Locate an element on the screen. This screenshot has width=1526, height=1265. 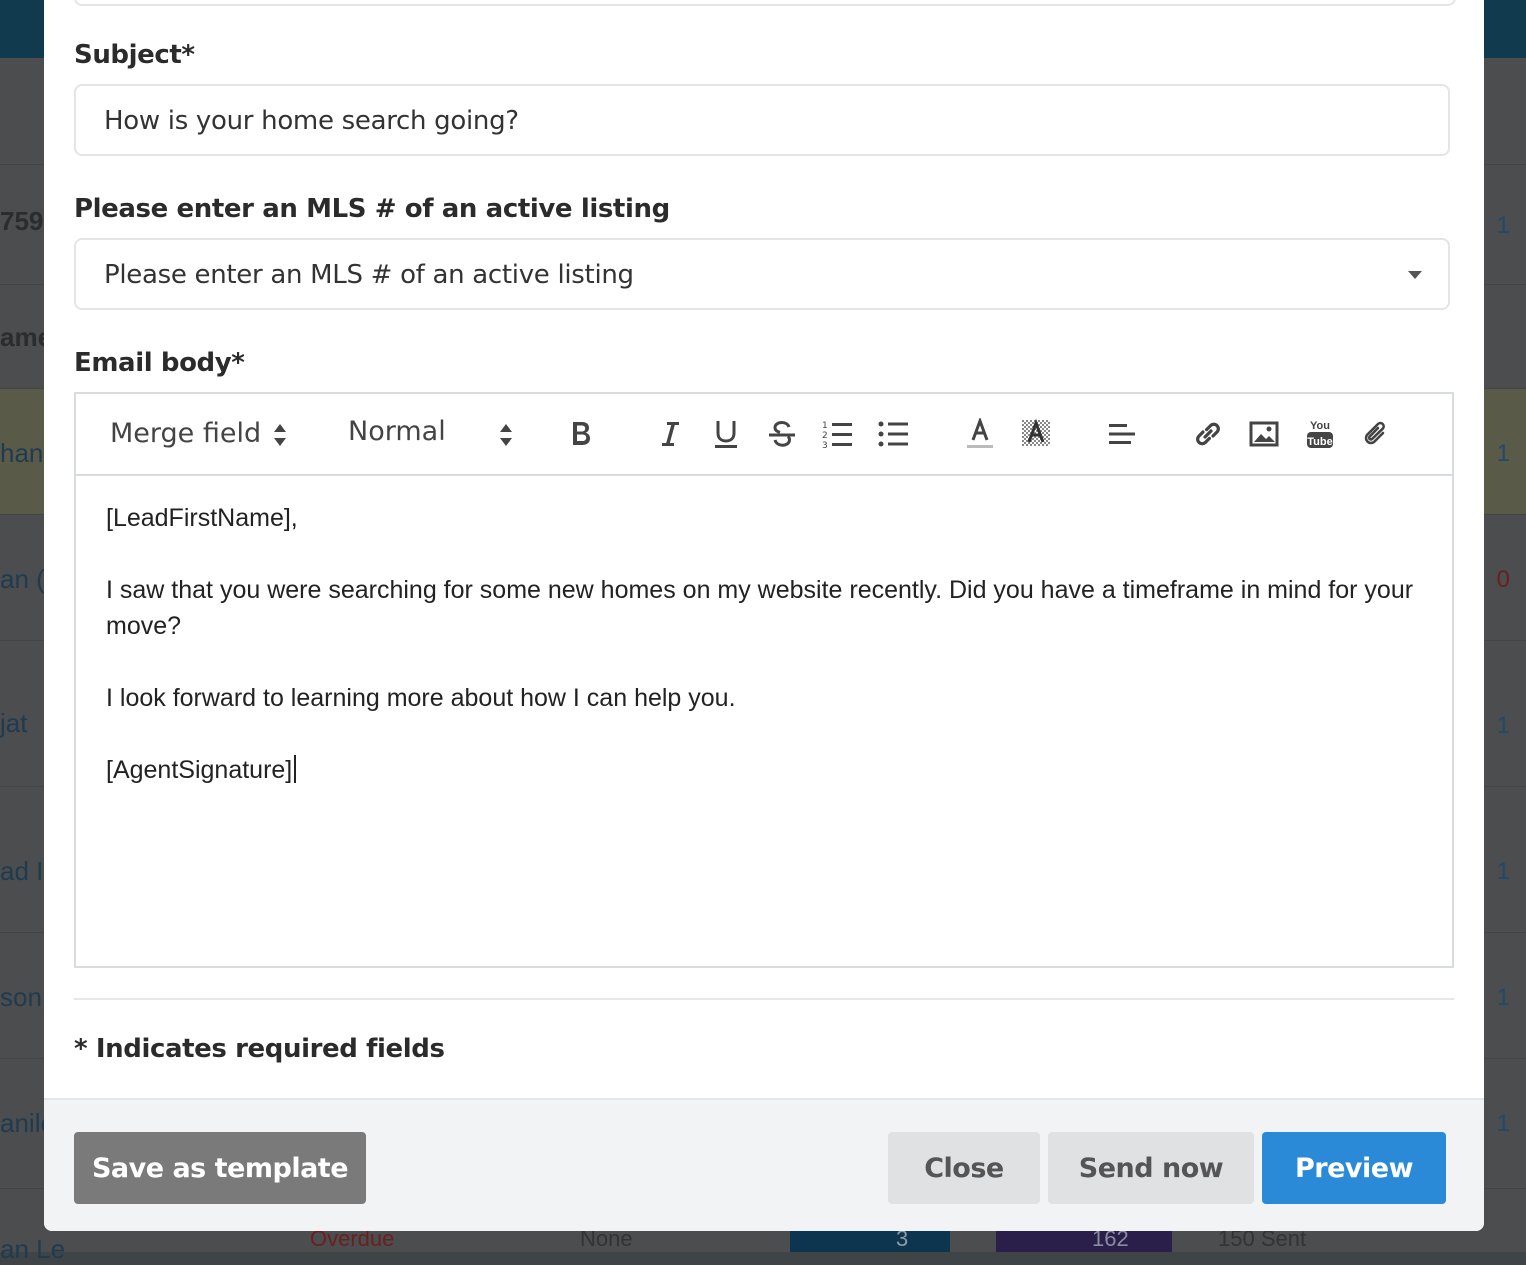
bold-button is located at coordinates (582, 434).